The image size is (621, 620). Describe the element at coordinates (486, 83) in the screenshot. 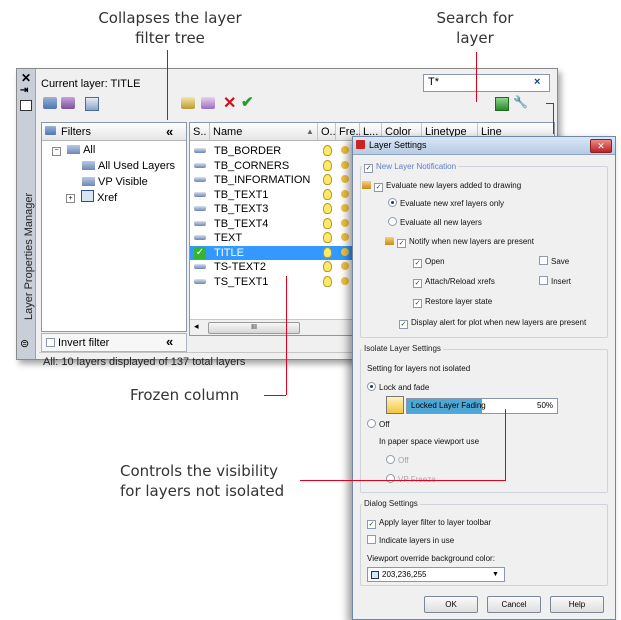

I see `search-input: T* ×` at that location.